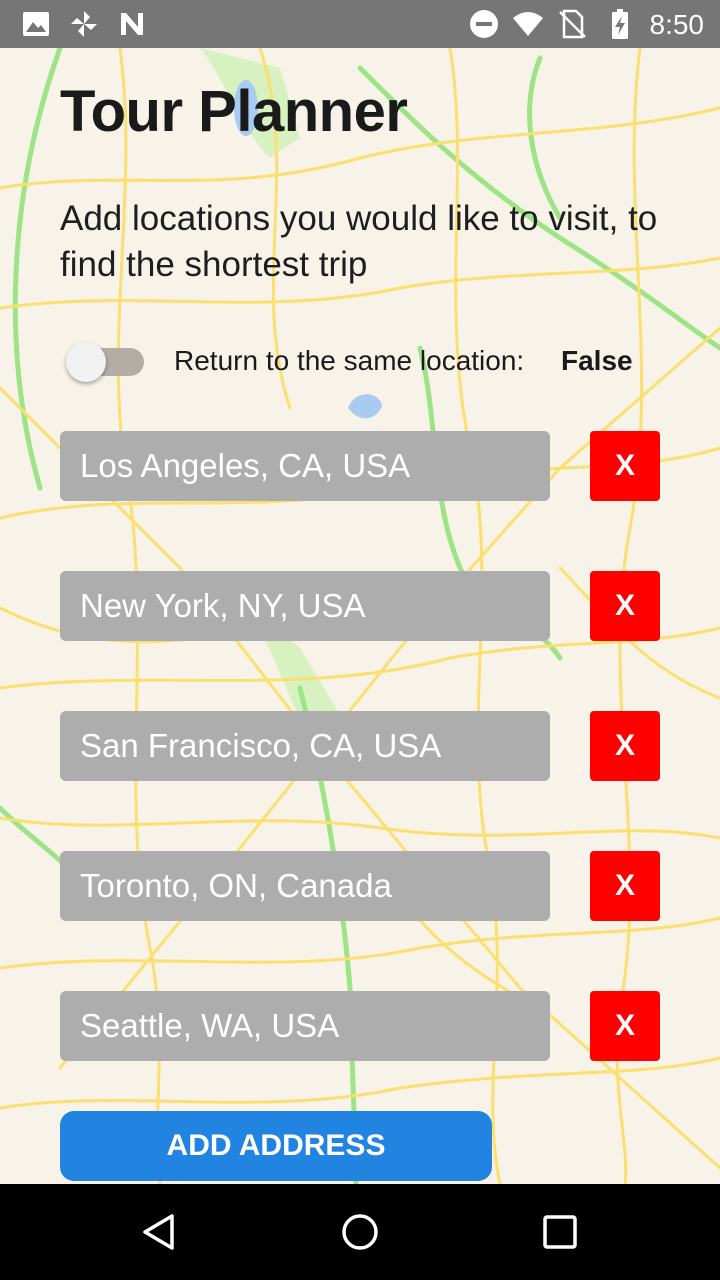 This screenshot has height=1280, width=720. I want to click on toggle-thumb, so click(86, 362).